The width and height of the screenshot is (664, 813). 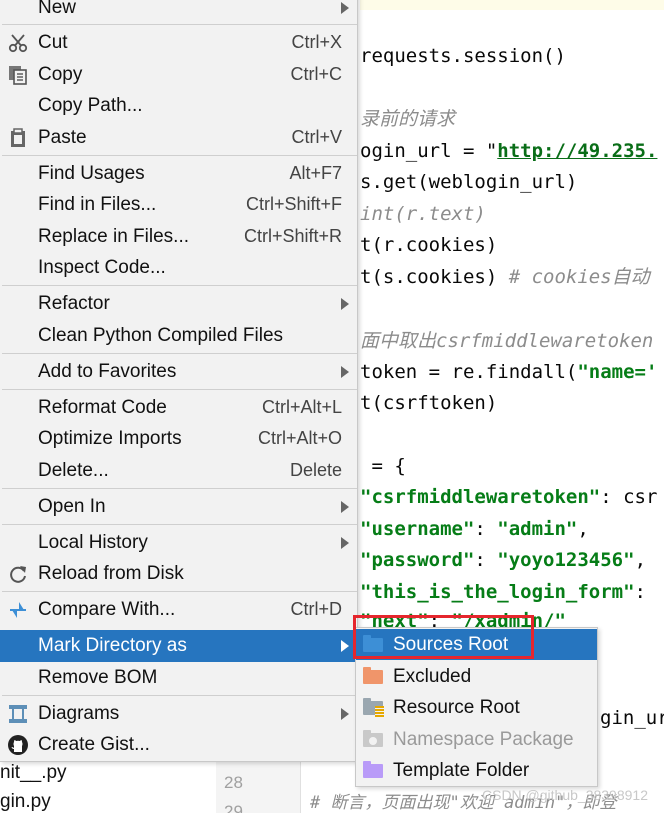 I want to click on url-link: http://49.235., so click(x=577, y=151).